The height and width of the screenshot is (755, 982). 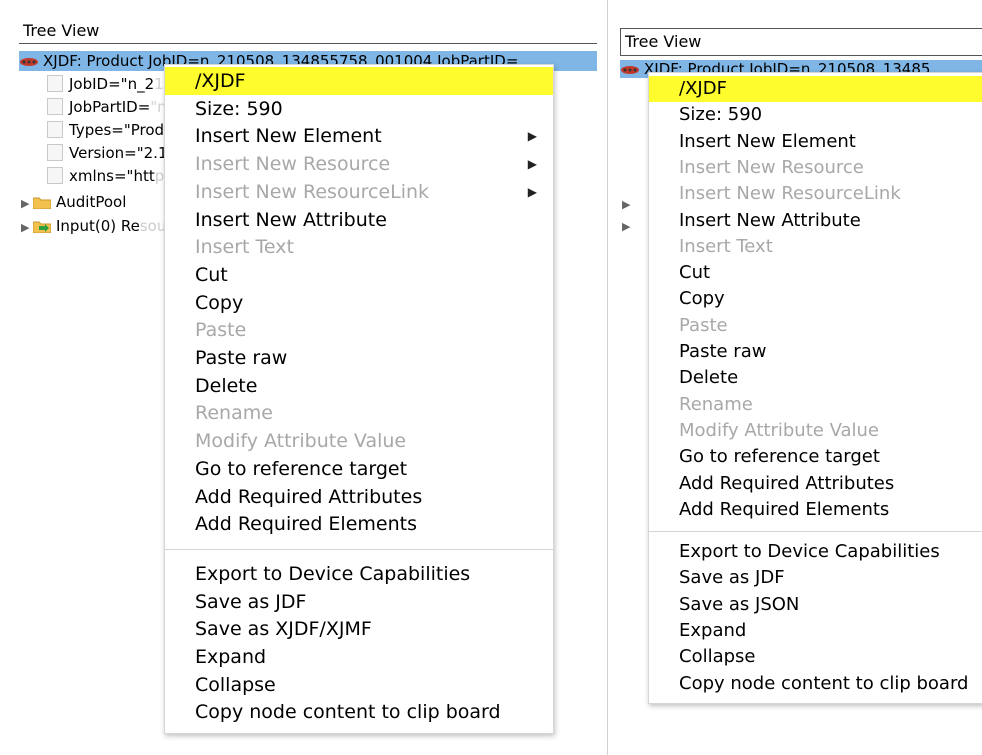 I want to click on menu-item-insert-new-element: Insert New Element ▶, so click(x=359, y=136).